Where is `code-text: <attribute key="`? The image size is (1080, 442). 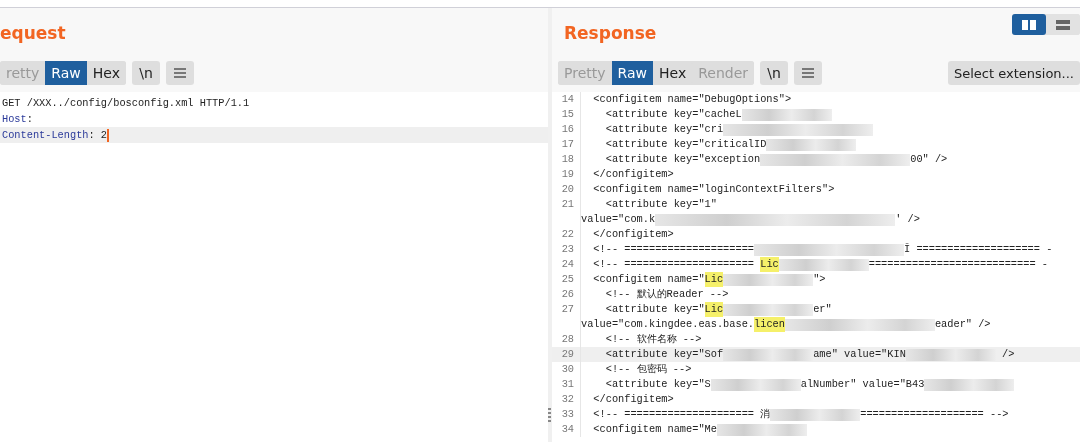
code-text: <attribute key=" is located at coordinates (654, 309).